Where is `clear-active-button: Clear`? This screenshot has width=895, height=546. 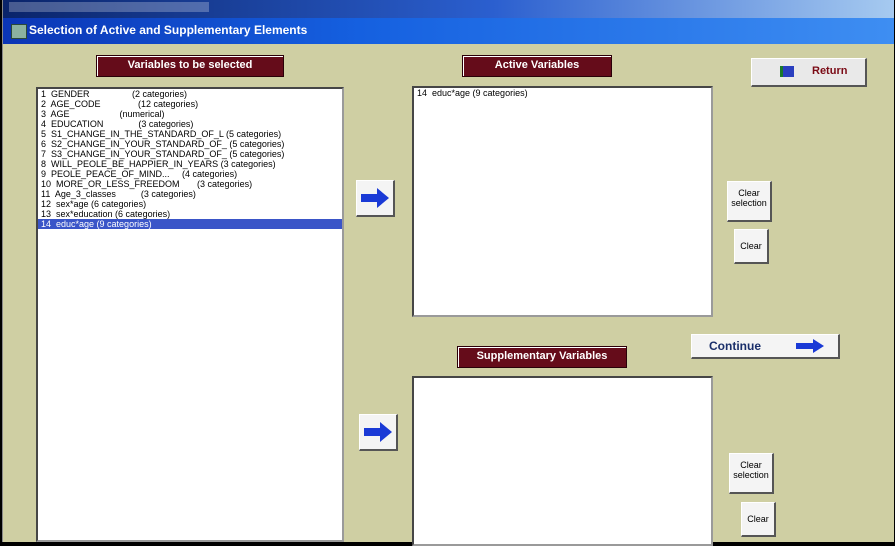
clear-active-button: Clear is located at coordinates (751, 246).